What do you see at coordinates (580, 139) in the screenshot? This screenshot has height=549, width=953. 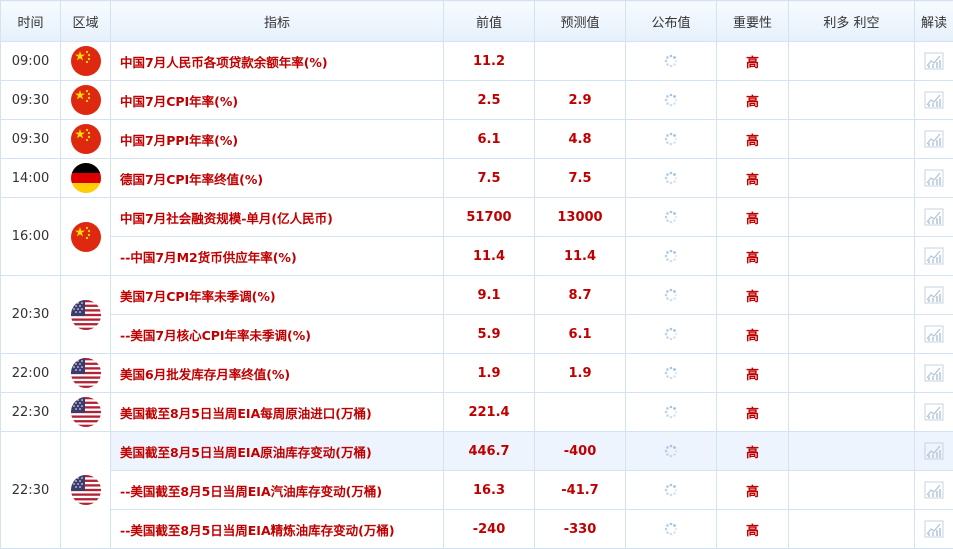 I see `forecast-value: 4.8` at bounding box center [580, 139].